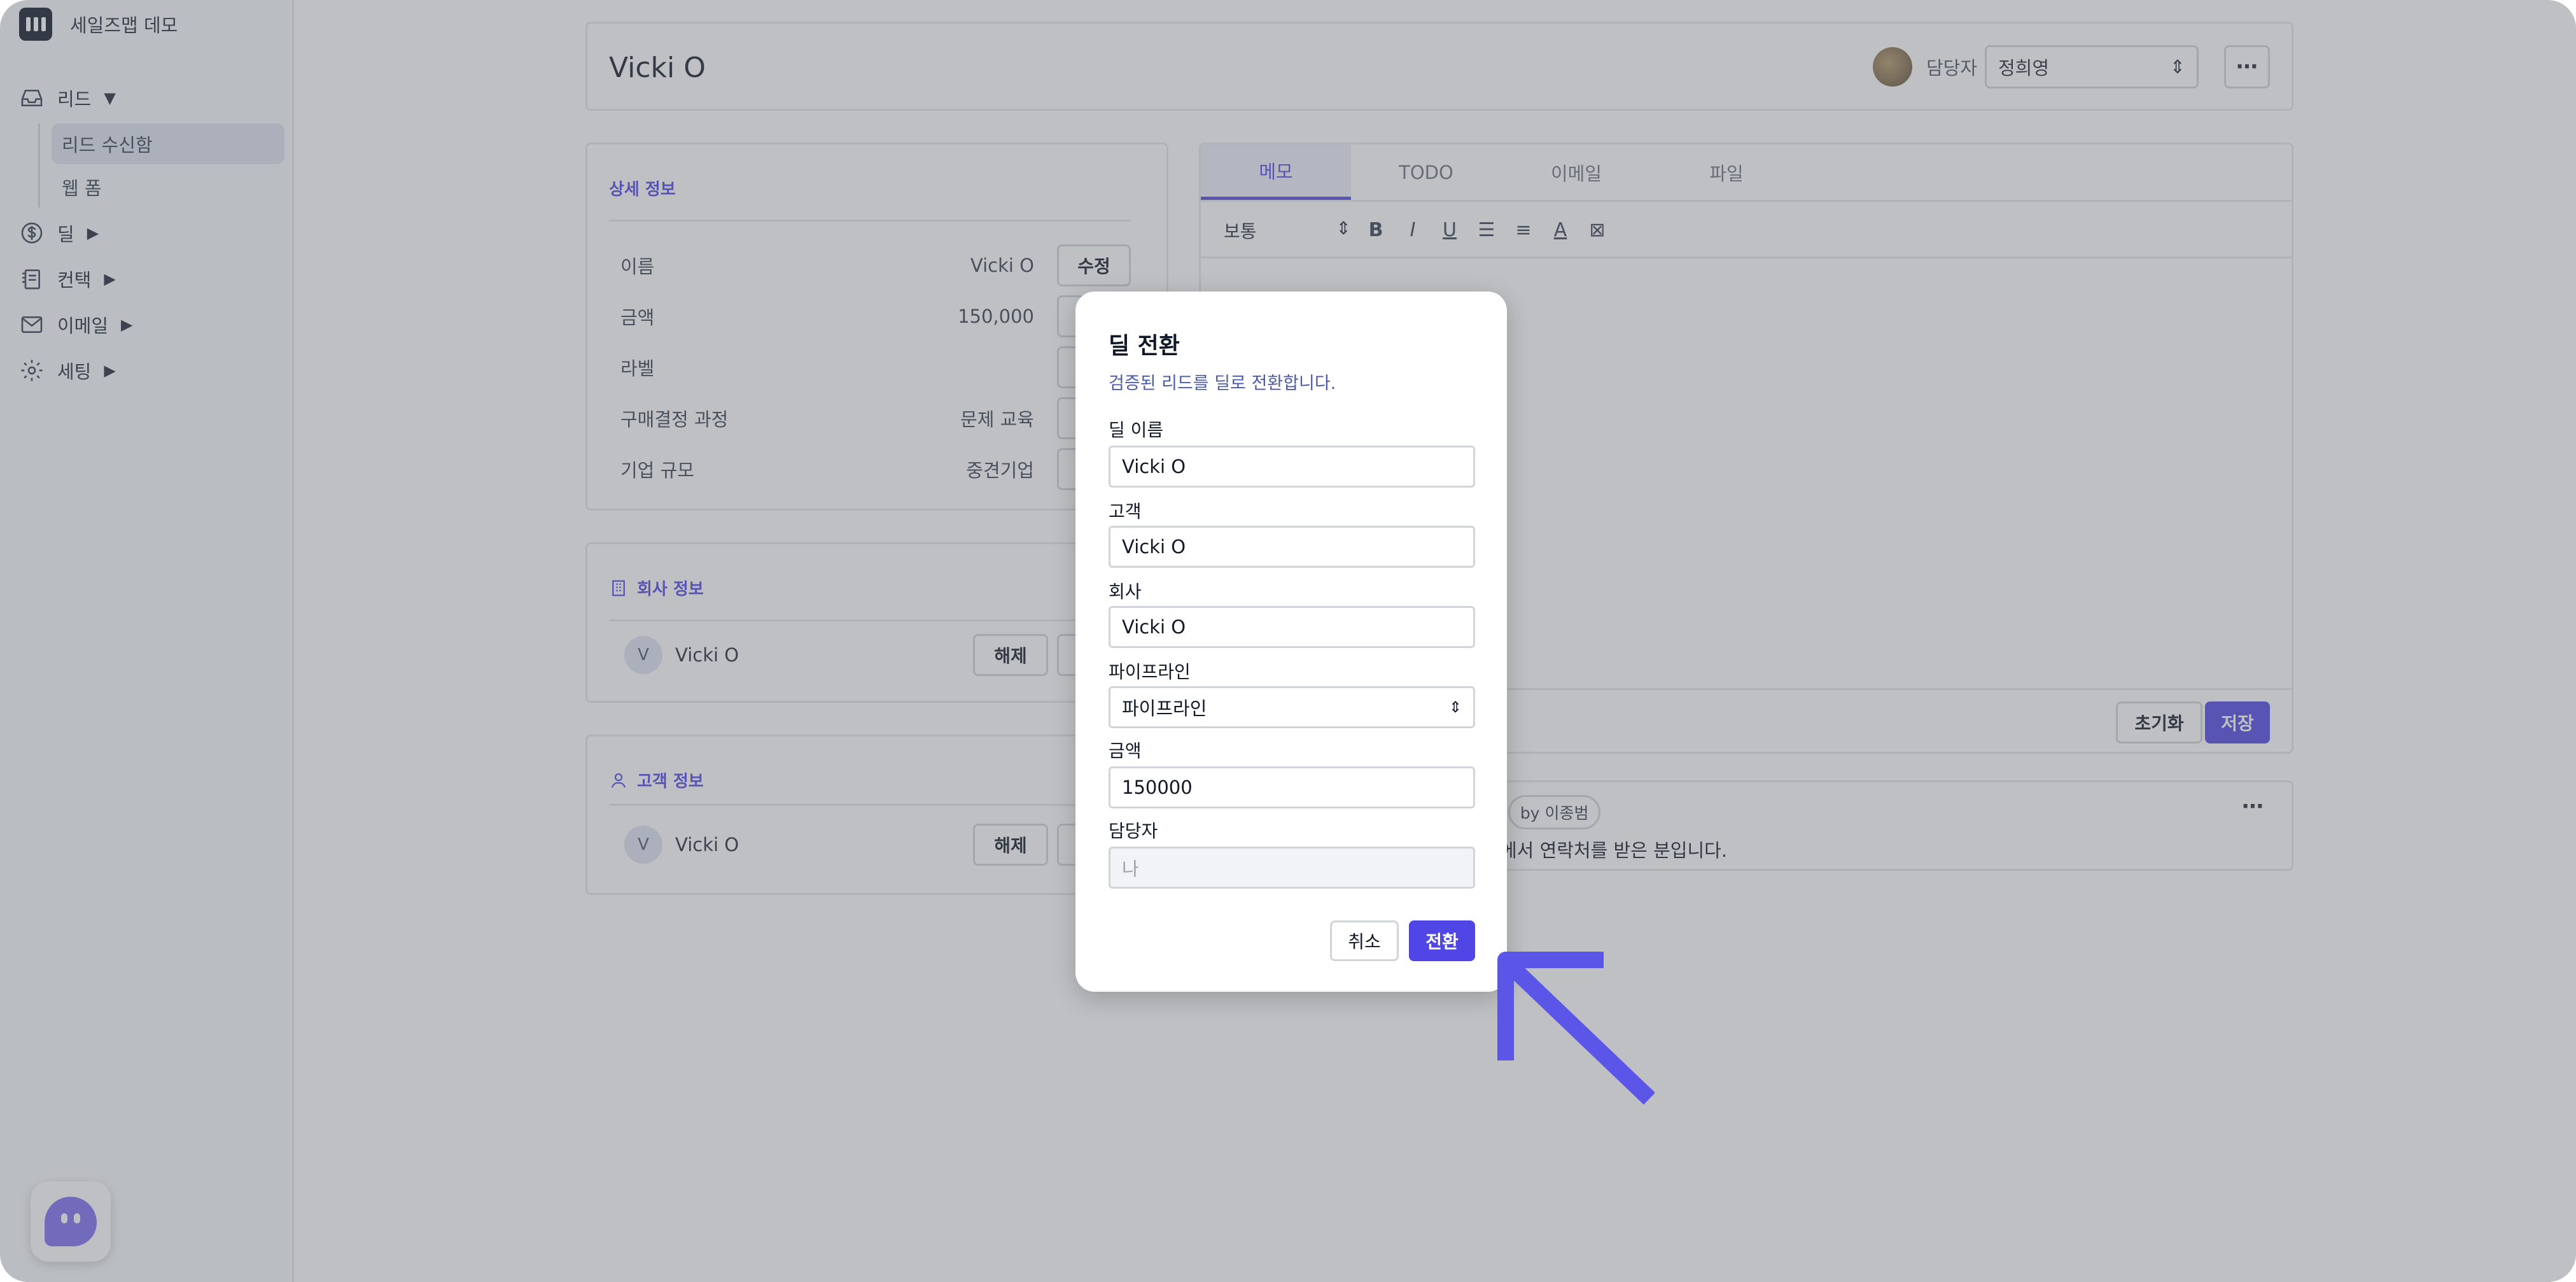 The image size is (2576, 1282). What do you see at coordinates (1292, 868) in the screenshot?
I see `owner-input: 나` at bounding box center [1292, 868].